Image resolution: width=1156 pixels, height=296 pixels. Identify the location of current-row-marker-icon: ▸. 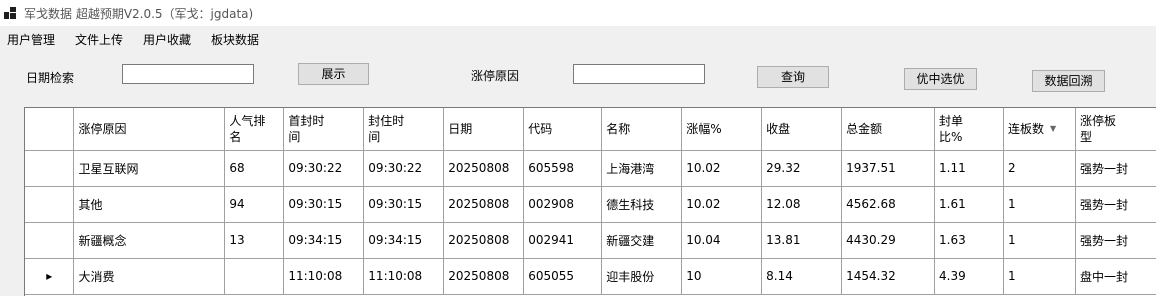
(50, 276).